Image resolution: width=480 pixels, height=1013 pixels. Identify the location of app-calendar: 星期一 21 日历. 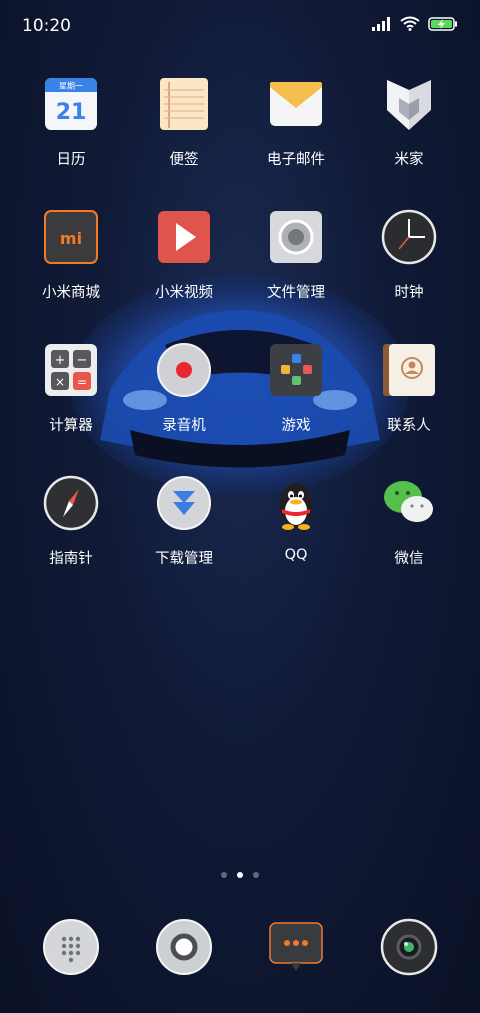
(71, 122).